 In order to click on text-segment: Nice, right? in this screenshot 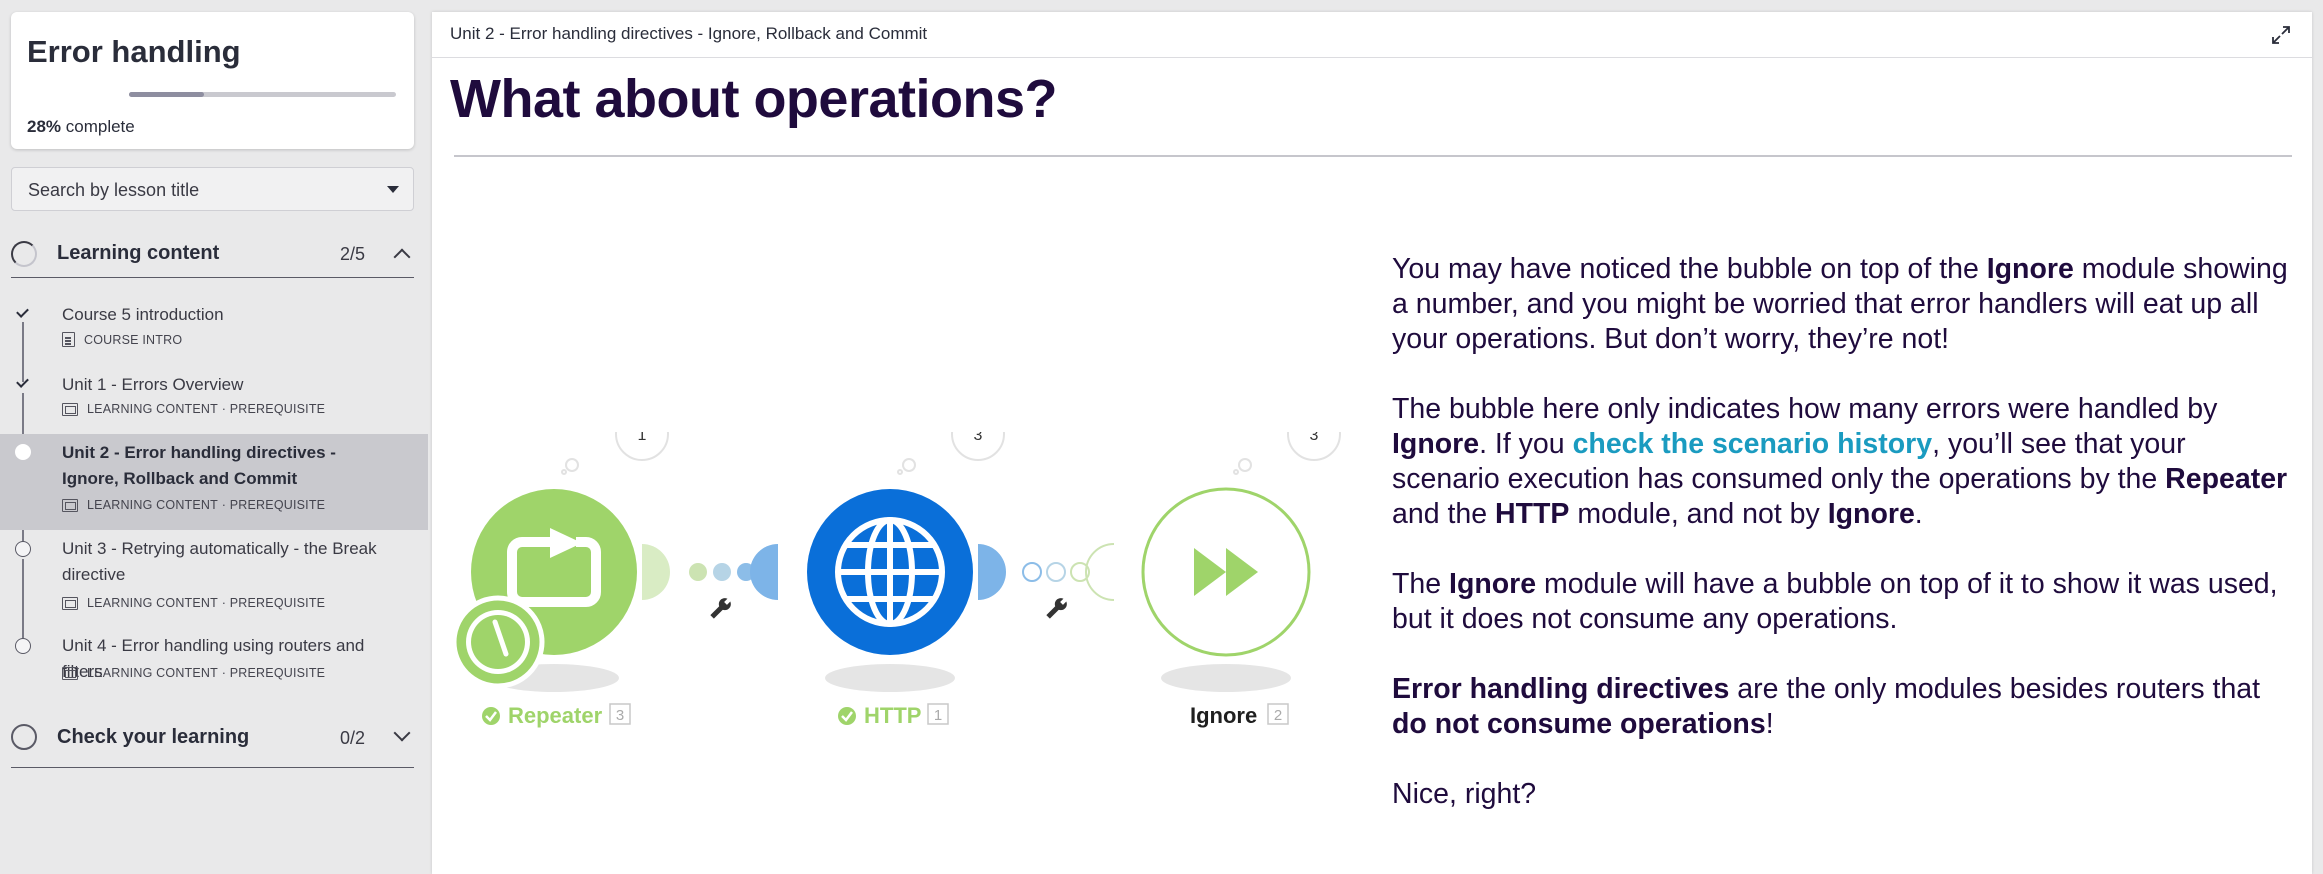, I will do `click(1464, 794)`.